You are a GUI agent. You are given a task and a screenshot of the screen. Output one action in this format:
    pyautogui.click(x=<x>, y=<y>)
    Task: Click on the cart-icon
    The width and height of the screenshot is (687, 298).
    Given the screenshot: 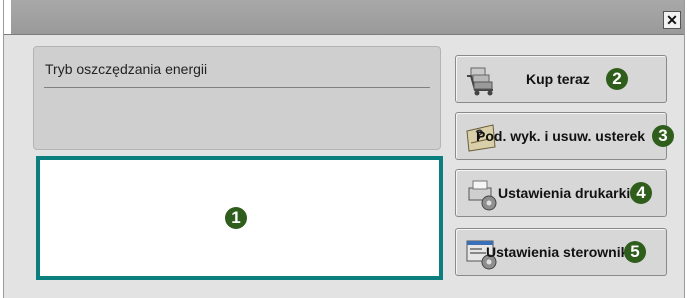 What is the action you would take?
    pyautogui.click(x=480, y=81)
    